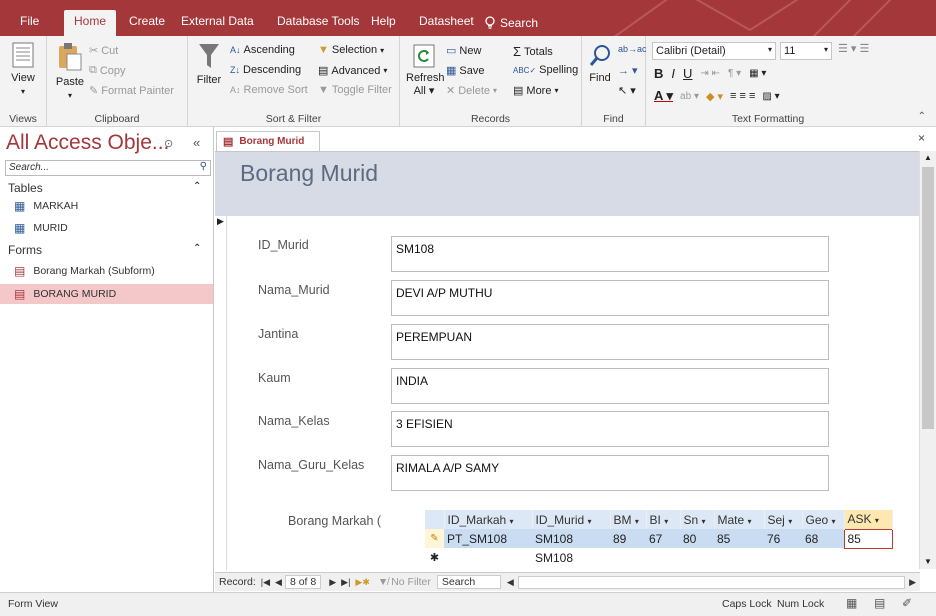 This screenshot has width=936, height=616. What do you see at coordinates (107, 70) in the screenshot?
I see `copy-button: ⧉ Copy` at bounding box center [107, 70].